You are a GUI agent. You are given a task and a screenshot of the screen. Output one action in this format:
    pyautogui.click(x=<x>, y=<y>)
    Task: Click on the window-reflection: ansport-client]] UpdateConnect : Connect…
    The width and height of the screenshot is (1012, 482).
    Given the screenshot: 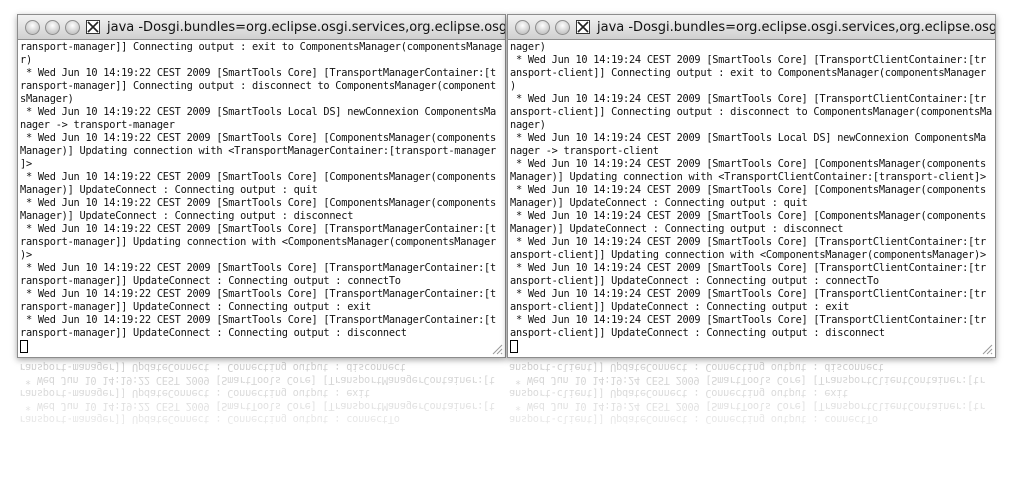 What is the action you would take?
    pyautogui.click(x=752, y=415)
    